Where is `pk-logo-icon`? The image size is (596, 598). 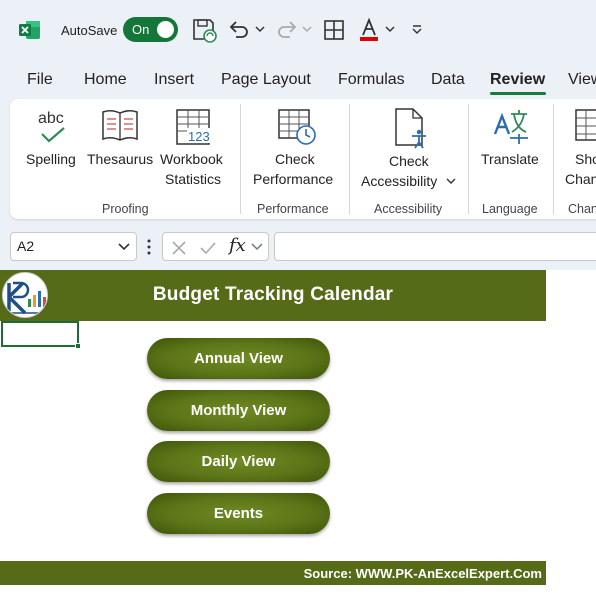
pk-logo-icon is located at coordinates (25, 295).